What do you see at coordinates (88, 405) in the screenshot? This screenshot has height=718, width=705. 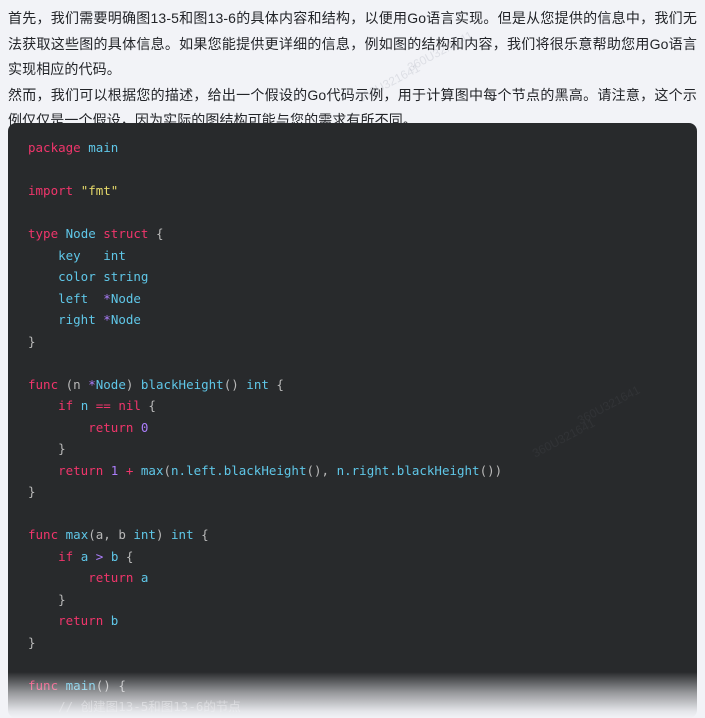 I see `code-token: n` at bounding box center [88, 405].